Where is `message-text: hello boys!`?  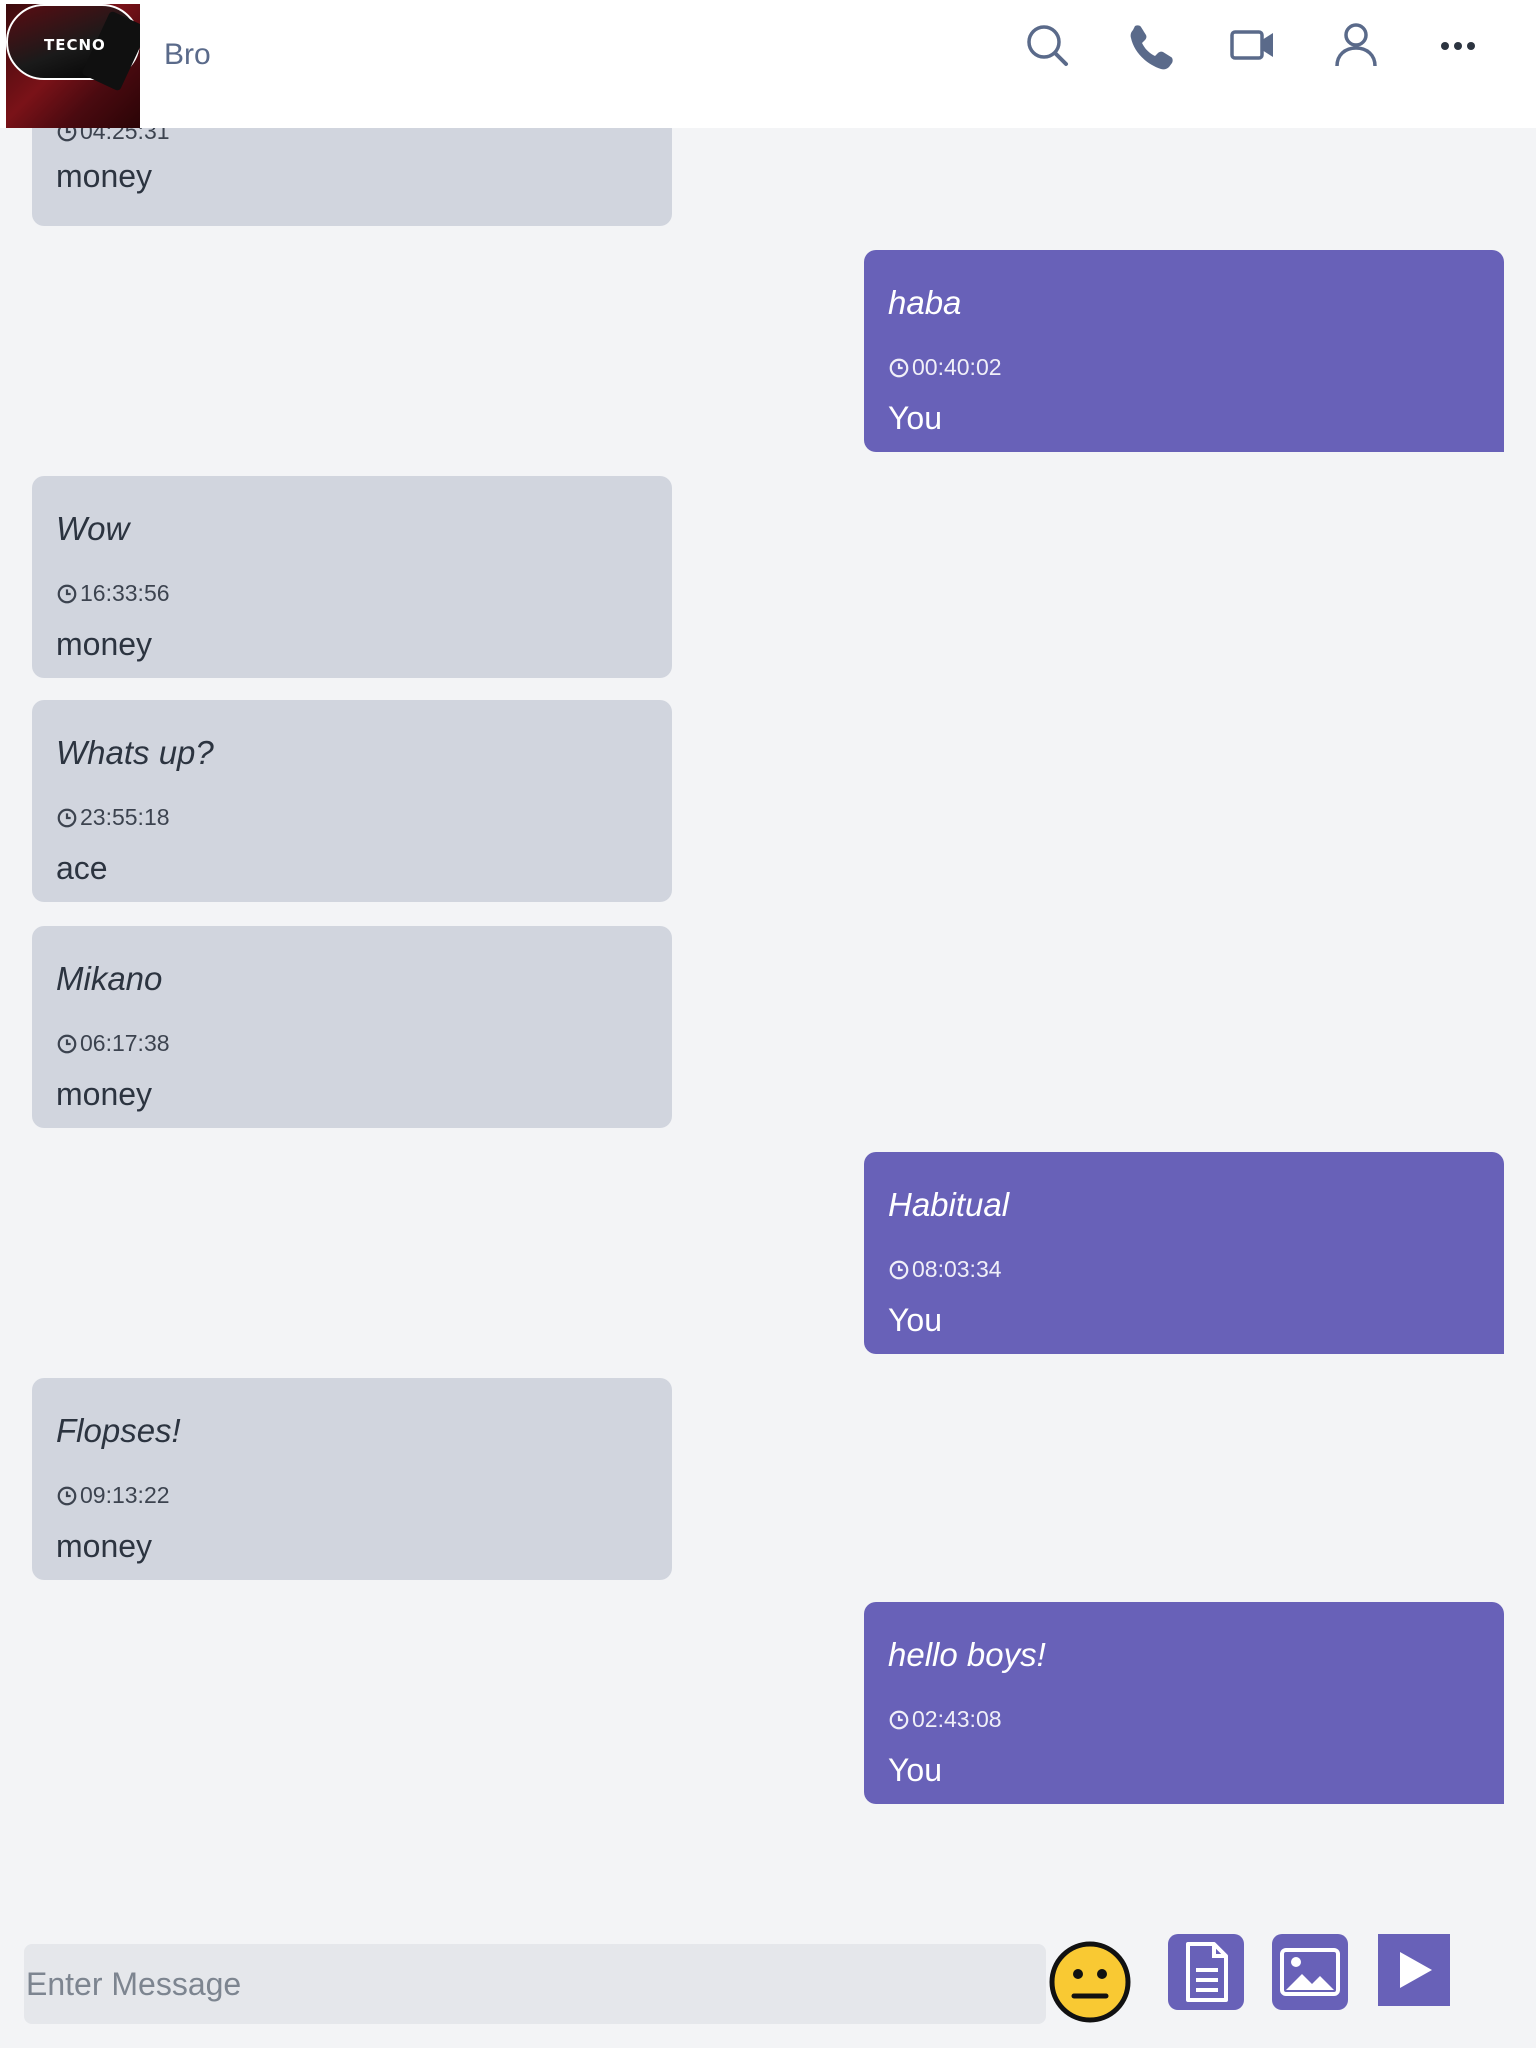
message-text: hello boys! is located at coordinates (967, 1654).